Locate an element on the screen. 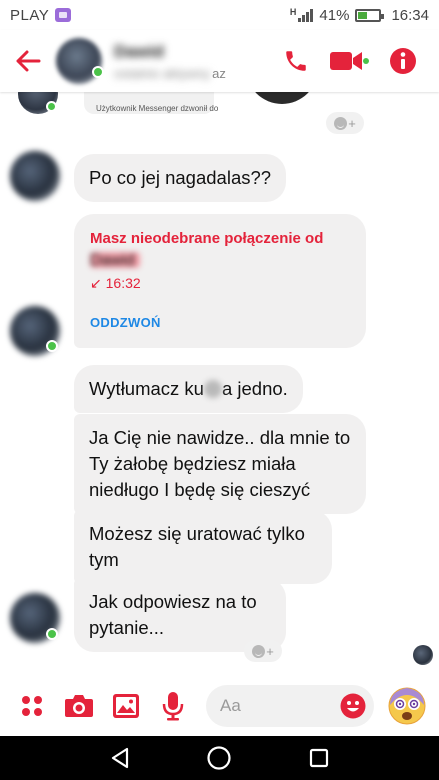  apps-icon is located at coordinates (32, 706).